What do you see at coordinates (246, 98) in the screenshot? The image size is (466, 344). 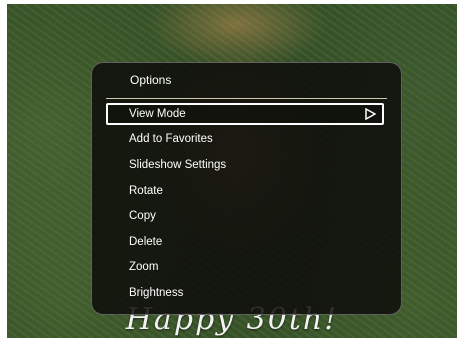 I see `menu-divider` at bounding box center [246, 98].